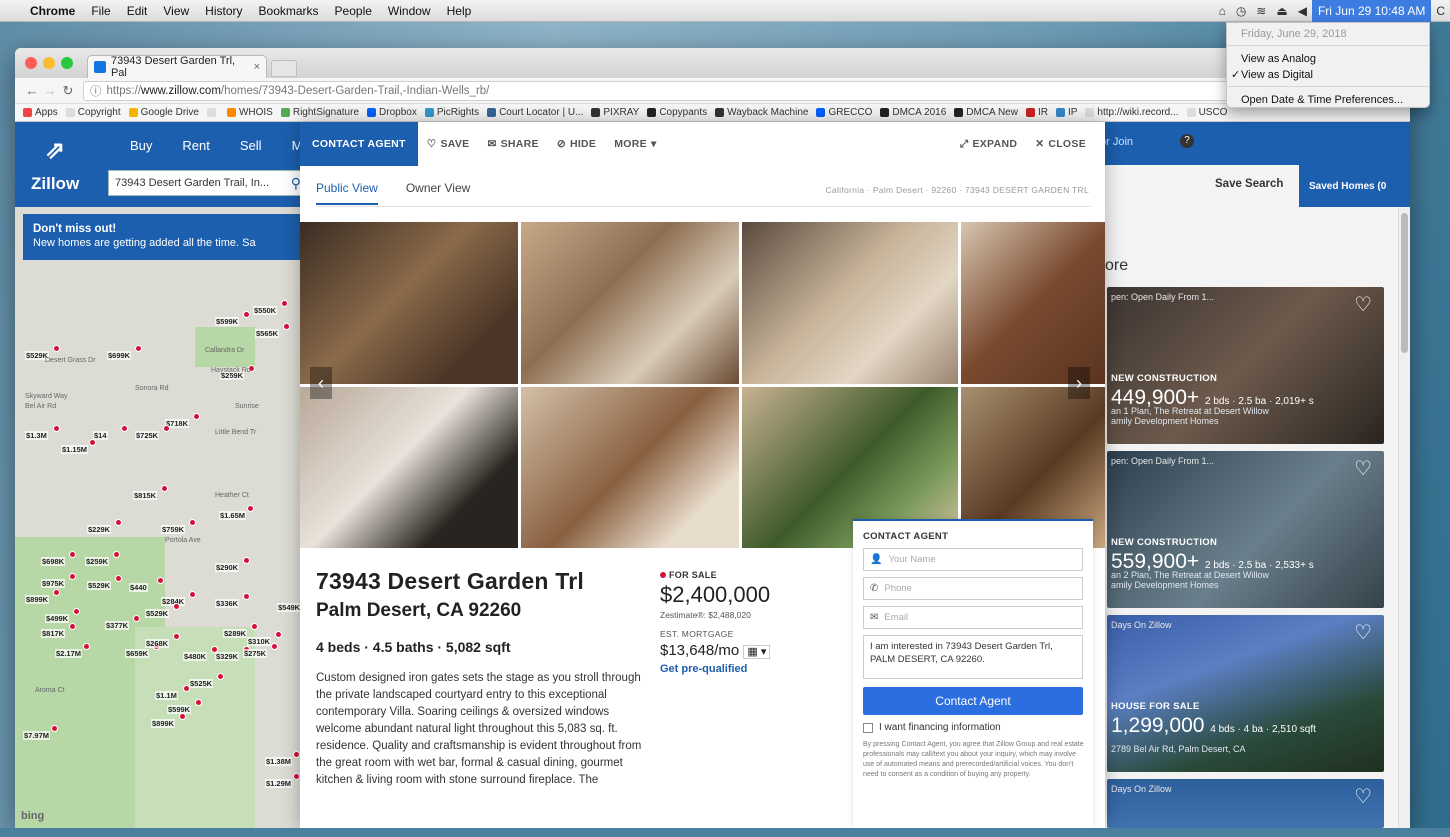 The width and height of the screenshot is (1450, 837). What do you see at coordinates (438, 193) in the screenshot?
I see `tab-owner-view: Owner View` at bounding box center [438, 193].